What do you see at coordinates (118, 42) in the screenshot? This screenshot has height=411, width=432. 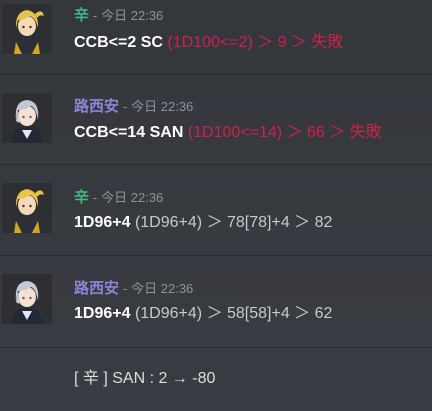 I see `roll-command: CCB<=2 SC` at bounding box center [118, 42].